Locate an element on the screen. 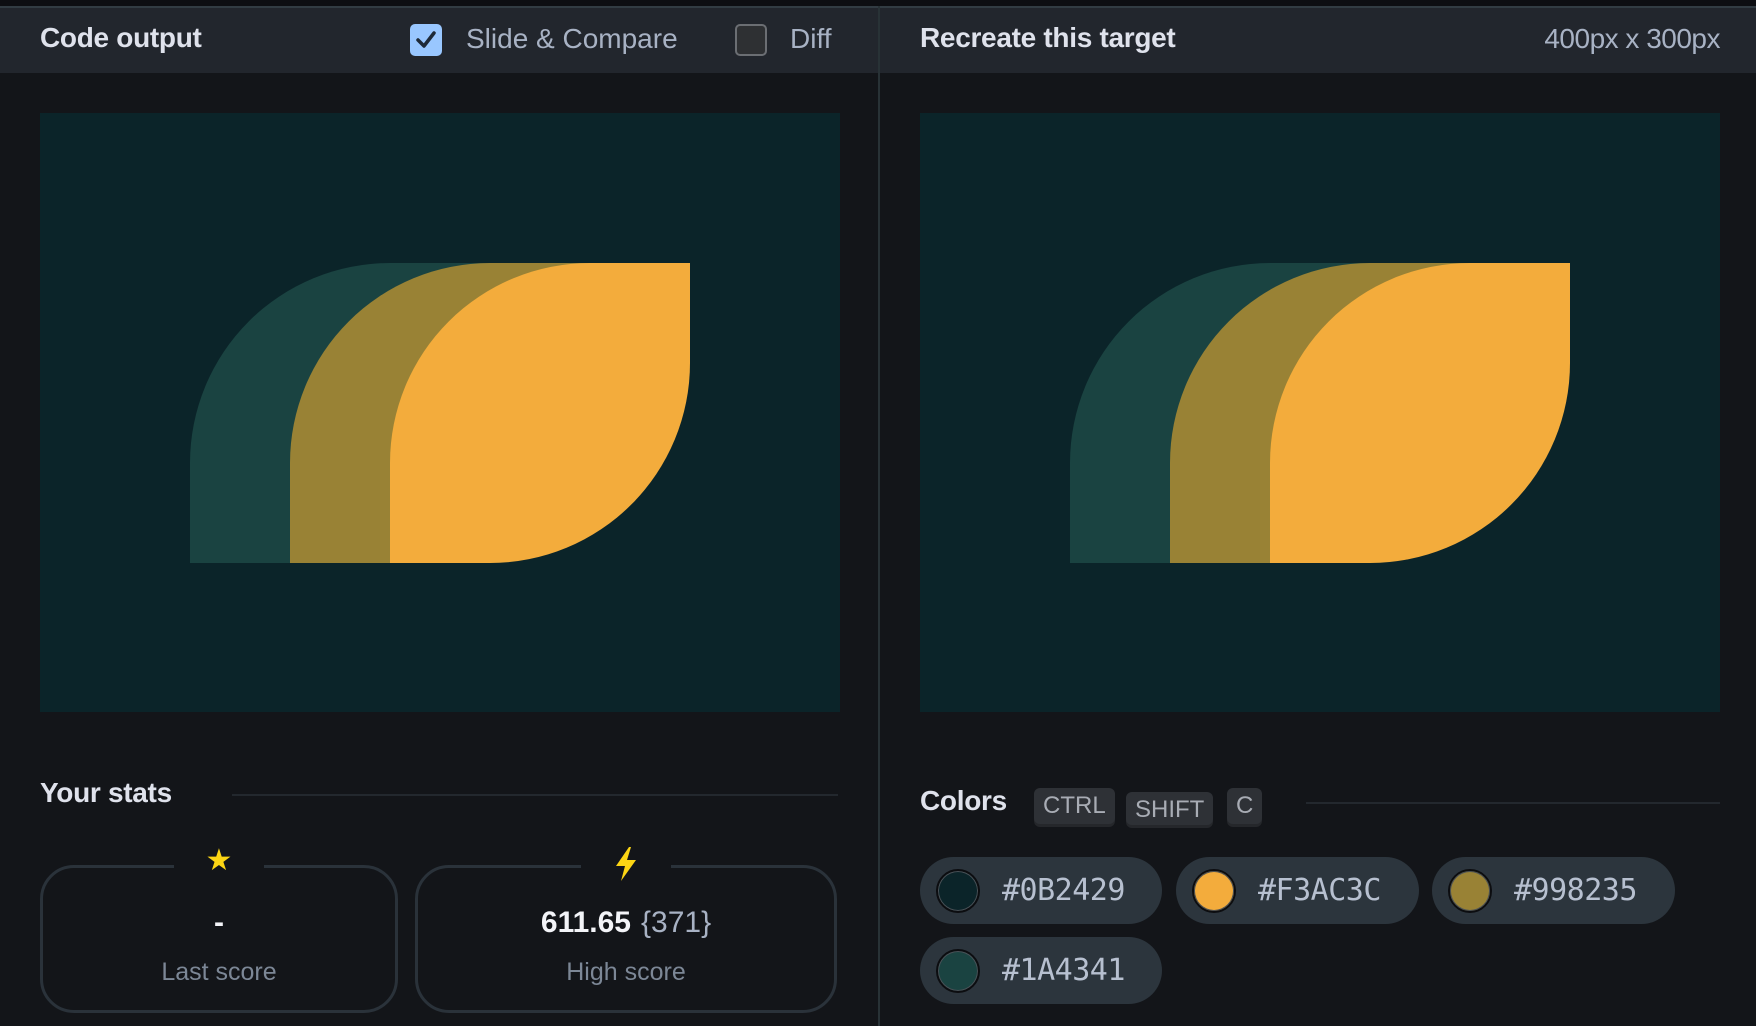  target-size: 400px x 300px is located at coordinates (1632, 38).